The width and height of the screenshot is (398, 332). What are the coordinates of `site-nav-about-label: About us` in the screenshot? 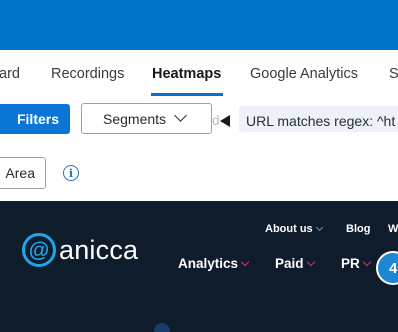 It's located at (289, 229).